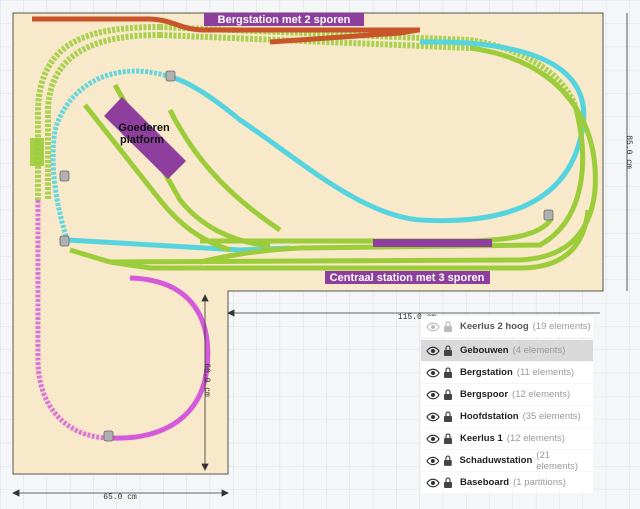 The width and height of the screenshot is (640, 509). What do you see at coordinates (494, 326) in the screenshot?
I see `layer-name: Keerlus 2 hoog` at bounding box center [494, 326].